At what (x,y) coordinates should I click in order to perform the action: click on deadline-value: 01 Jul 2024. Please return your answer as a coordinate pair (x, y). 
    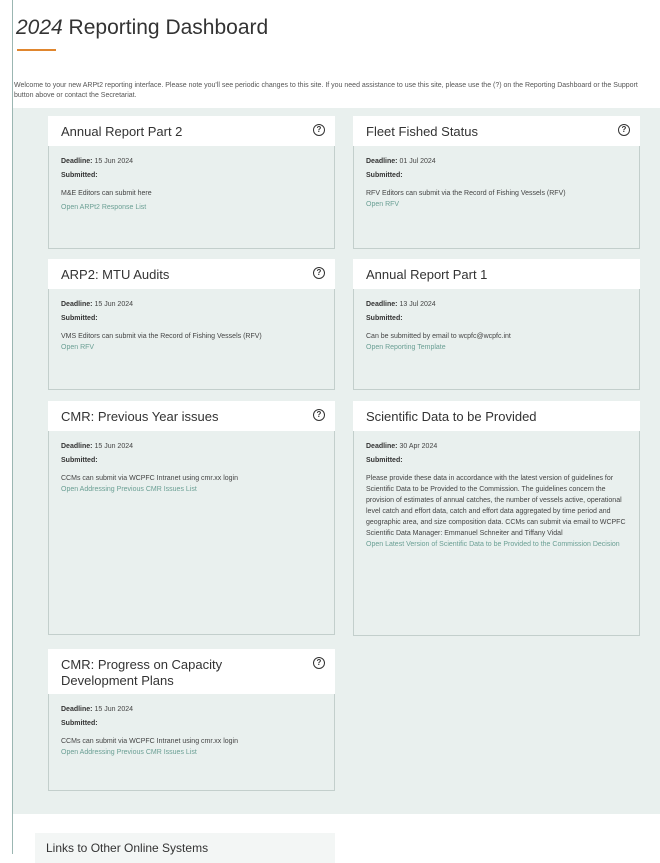
    Looking at the image, I should click on (417, 161).